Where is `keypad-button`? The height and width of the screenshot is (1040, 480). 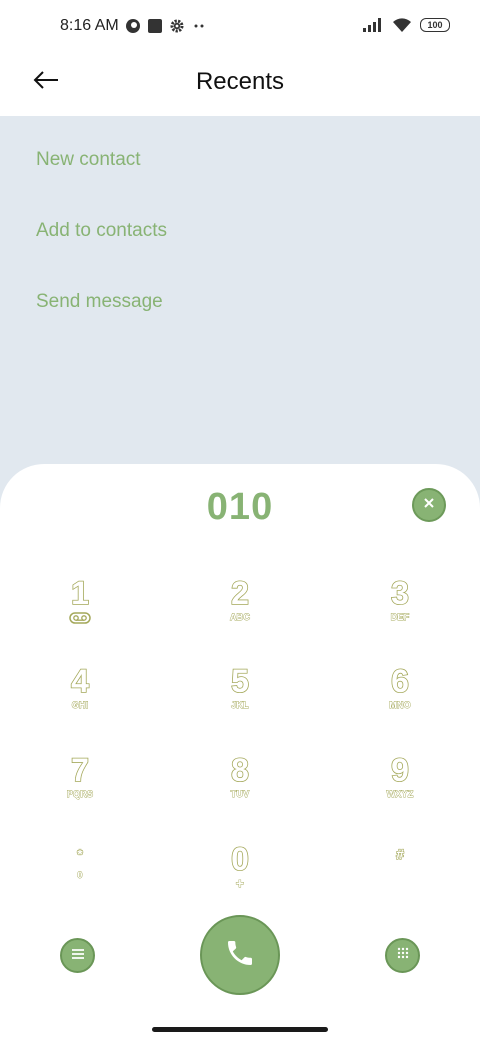
keypad-button is located at coordinates (402, 955).